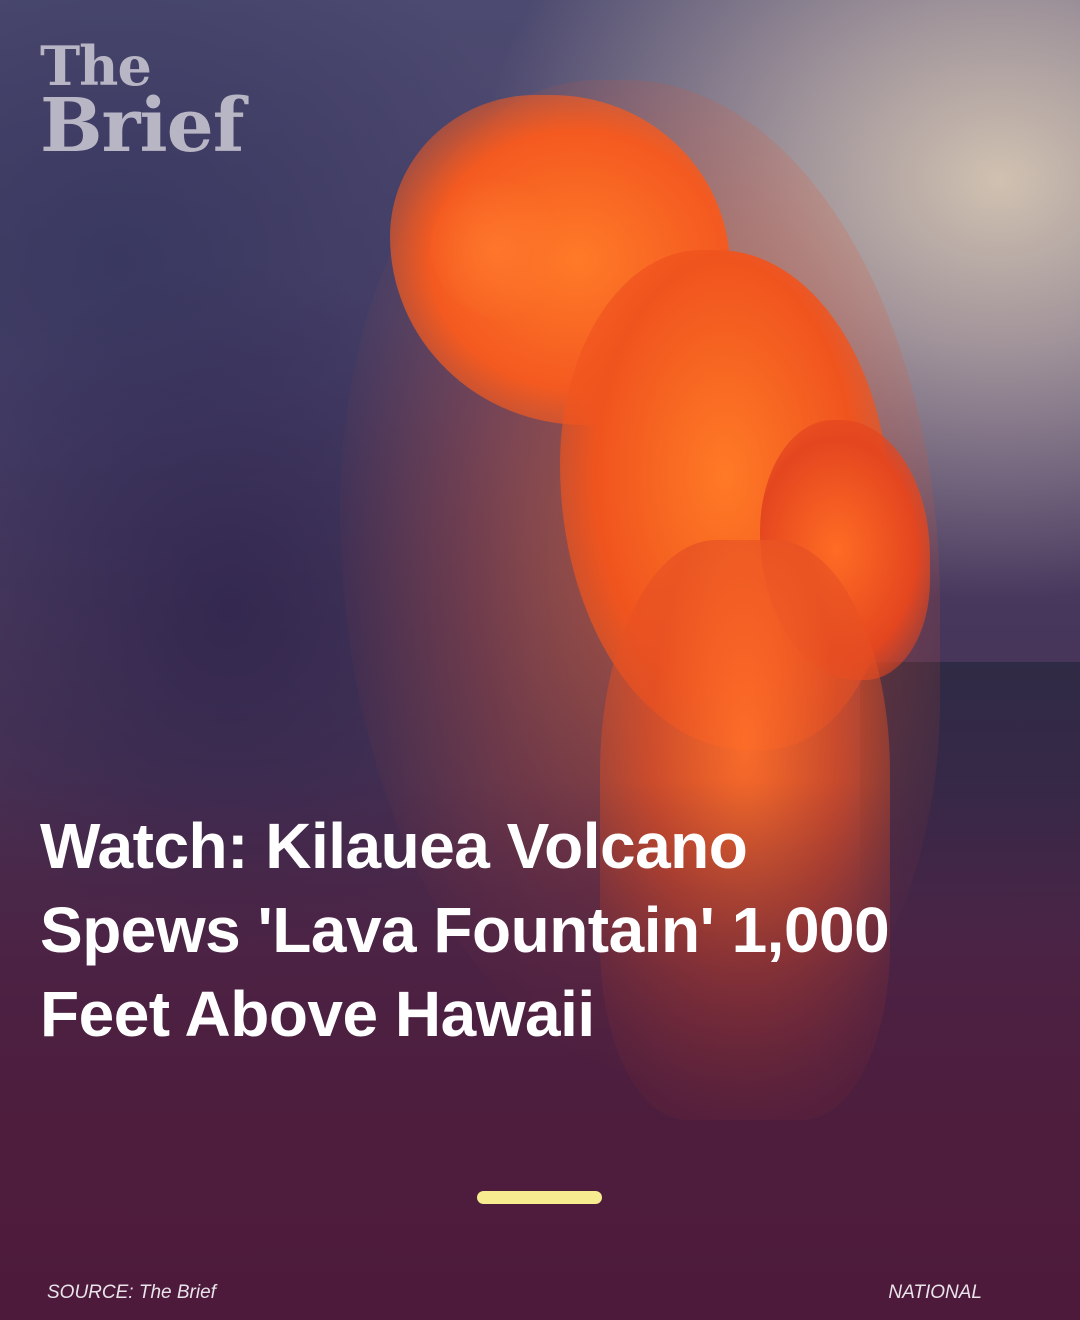  What do you see at coordinates (539, 1197) in the screenshot?
I see `slide-progress-indicator` at bounding box center [539, 1197].